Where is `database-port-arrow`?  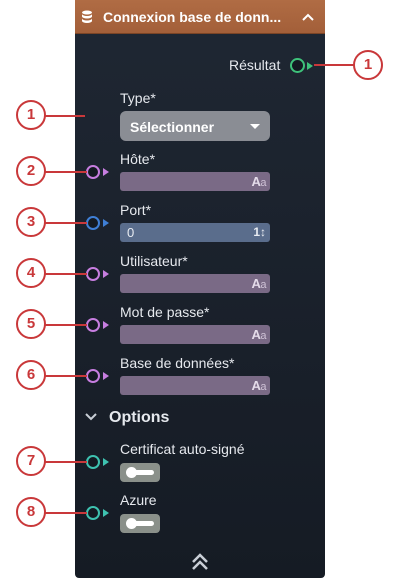 database-port-arrow is located at coordinates (106, 376).